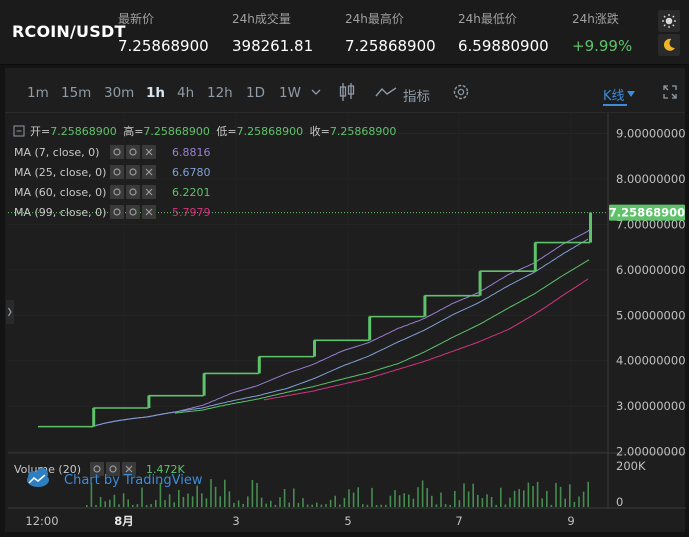 The width and height of the screenshot is (689, 537). I want to click on low-label: 低=, so click(226, 131).